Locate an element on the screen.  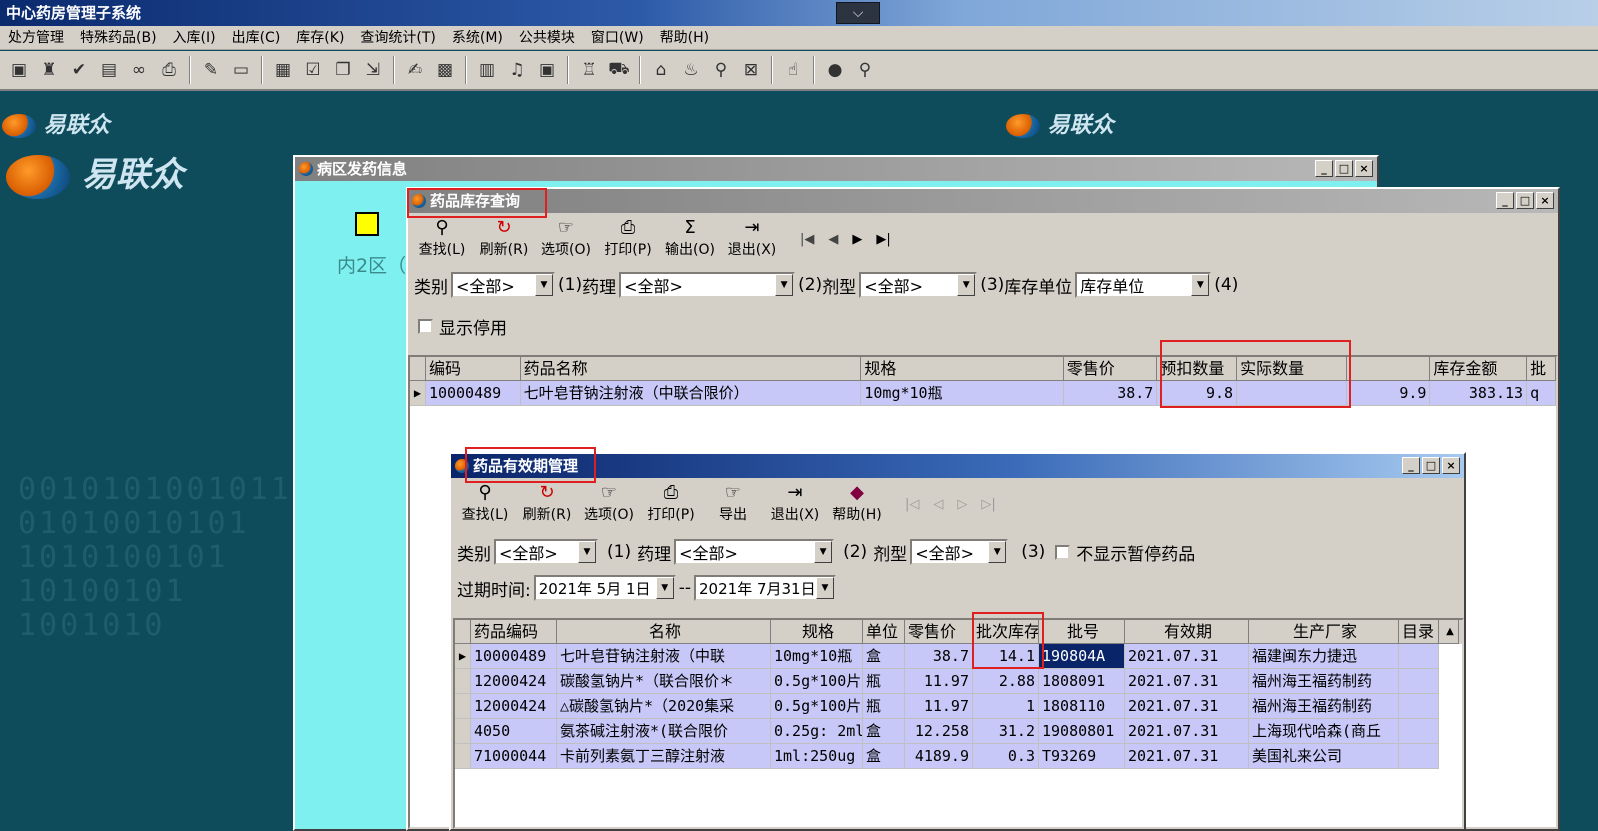
cell-maker: 美国礼来公司 is located at coordinates (1324, 756).